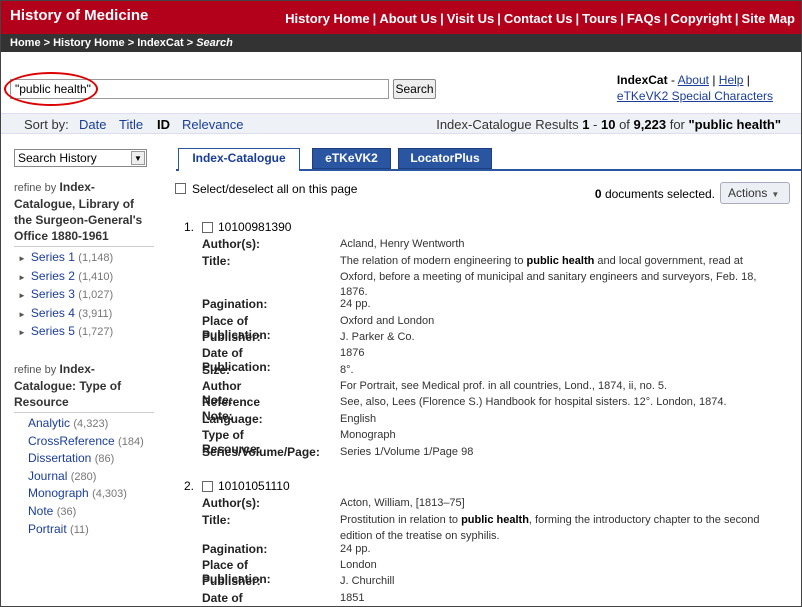  What do you see at coordinates (84, 530) in the screenshot?
I see `type-item: Portrait (11)` at bounding box center [84, 530].